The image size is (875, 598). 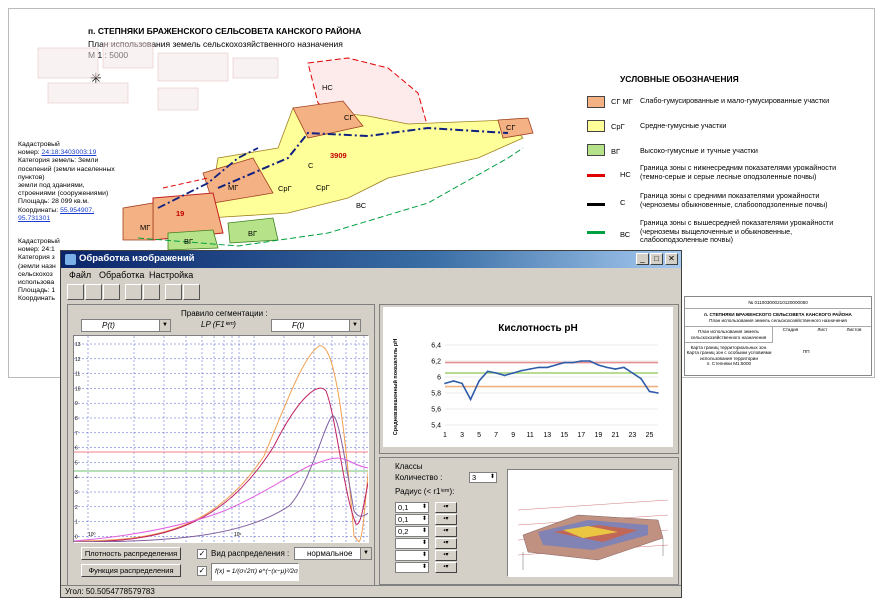 What do you see at coordinates (316, 325) in the screenshot?
I see `right-function-select: F(t) ▼` at bounding box center [316, 325].